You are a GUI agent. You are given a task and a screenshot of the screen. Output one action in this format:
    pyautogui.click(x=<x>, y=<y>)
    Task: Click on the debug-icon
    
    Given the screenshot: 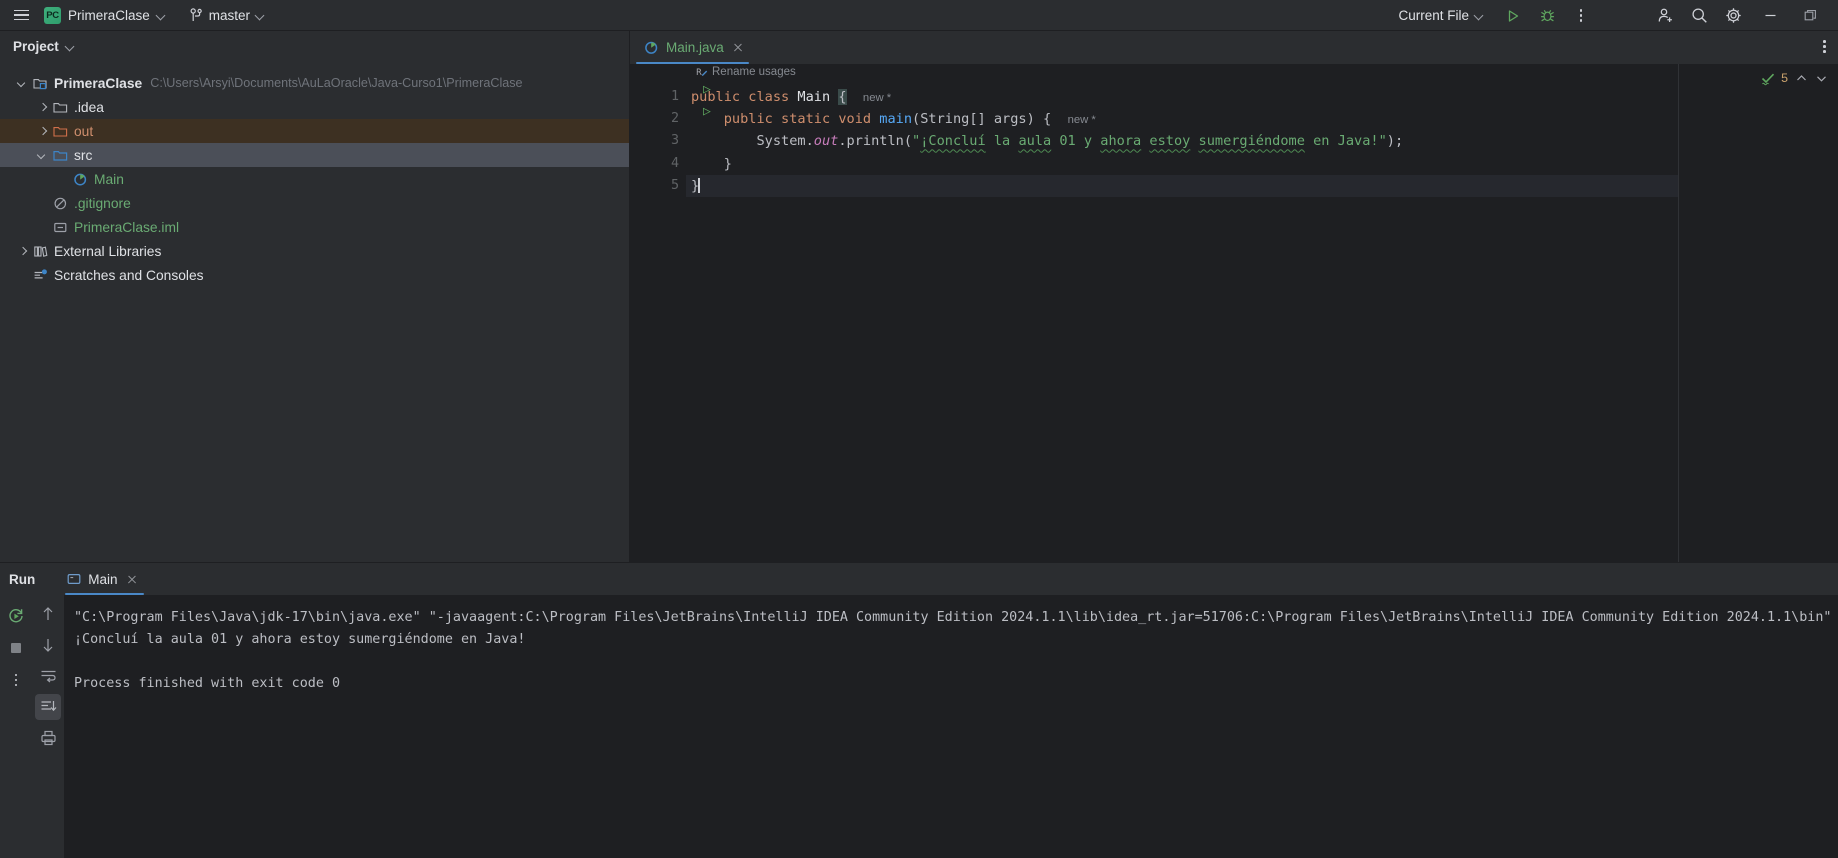 What is the action you would take?
    pyautogui.click(x=1547, y=15)
    